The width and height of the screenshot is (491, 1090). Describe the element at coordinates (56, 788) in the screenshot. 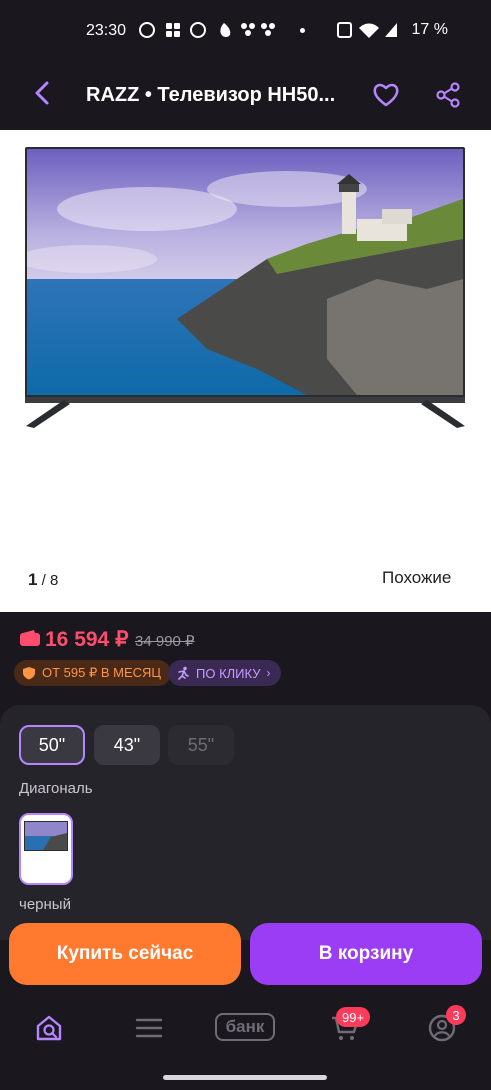

I see `size-caption: Диагональ` at that location.